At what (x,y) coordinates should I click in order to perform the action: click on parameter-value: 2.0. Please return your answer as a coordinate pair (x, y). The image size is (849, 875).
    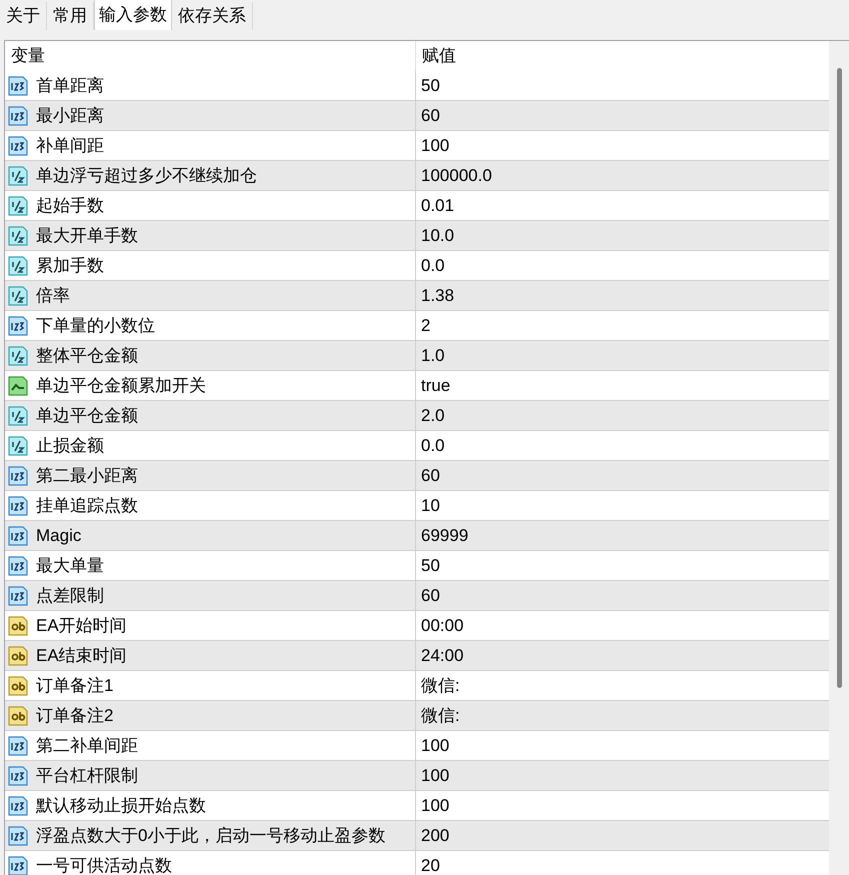
    Looking at the image, I should click on (433, 415).